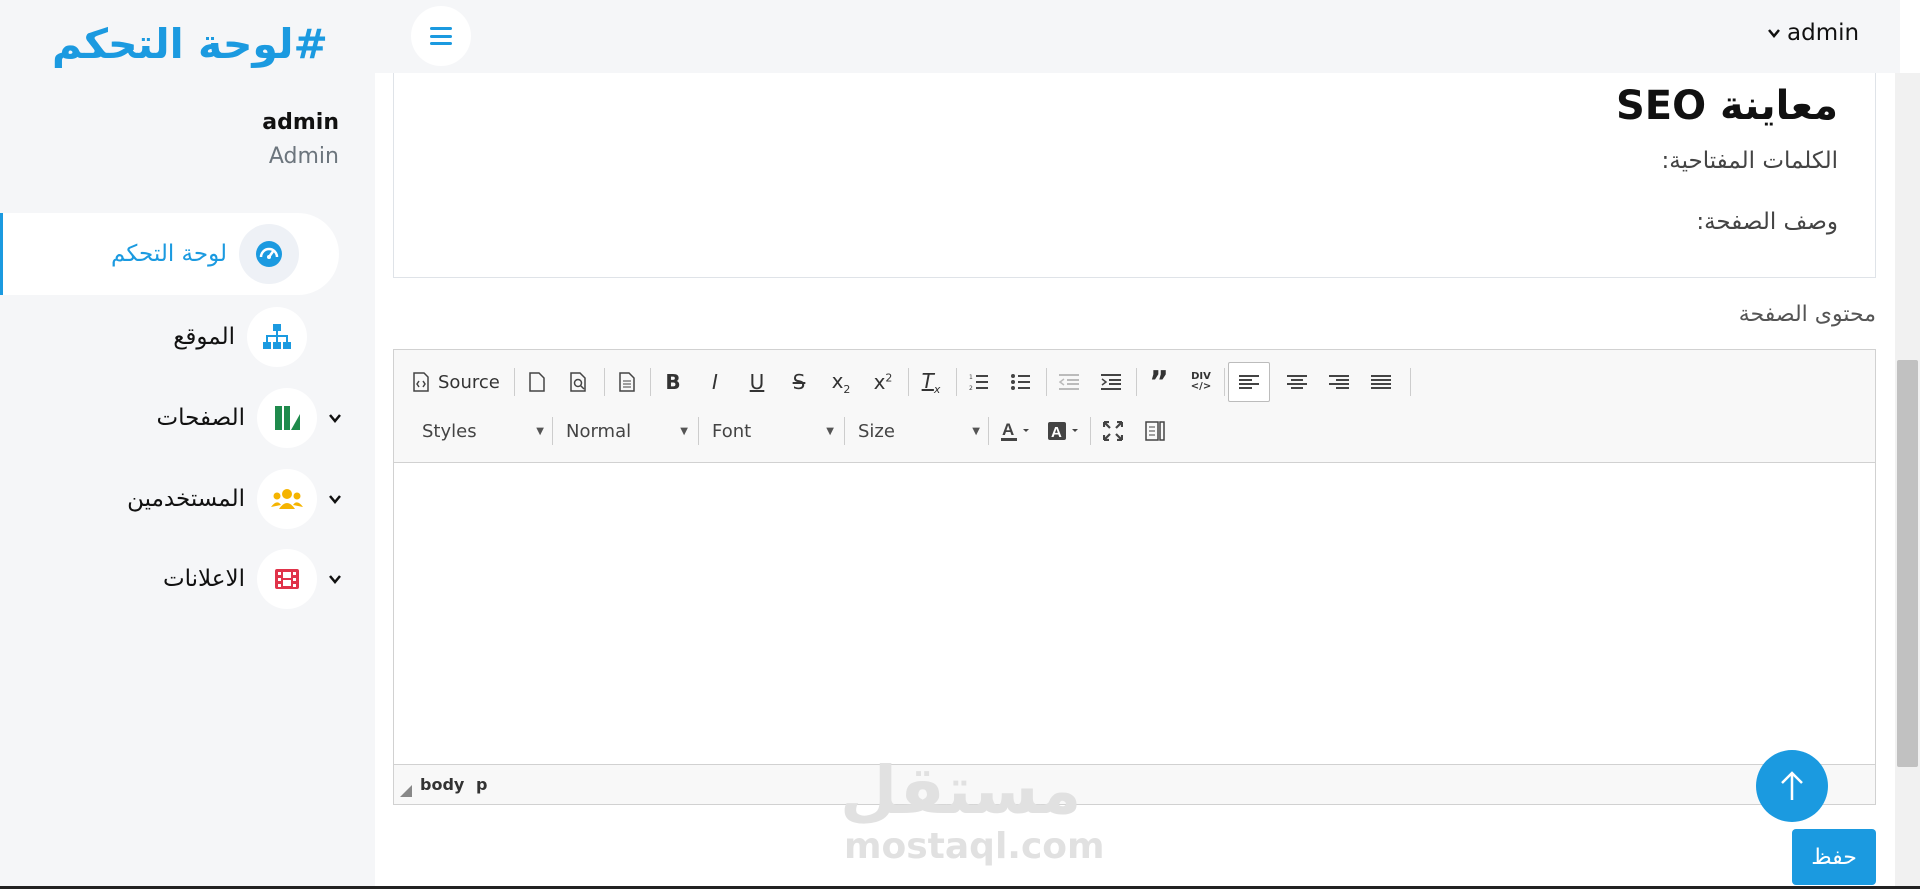 Image resolution: width=1920 pixels, height=889 pixels. I want to click on align-left-icon, so click(1249, 382).